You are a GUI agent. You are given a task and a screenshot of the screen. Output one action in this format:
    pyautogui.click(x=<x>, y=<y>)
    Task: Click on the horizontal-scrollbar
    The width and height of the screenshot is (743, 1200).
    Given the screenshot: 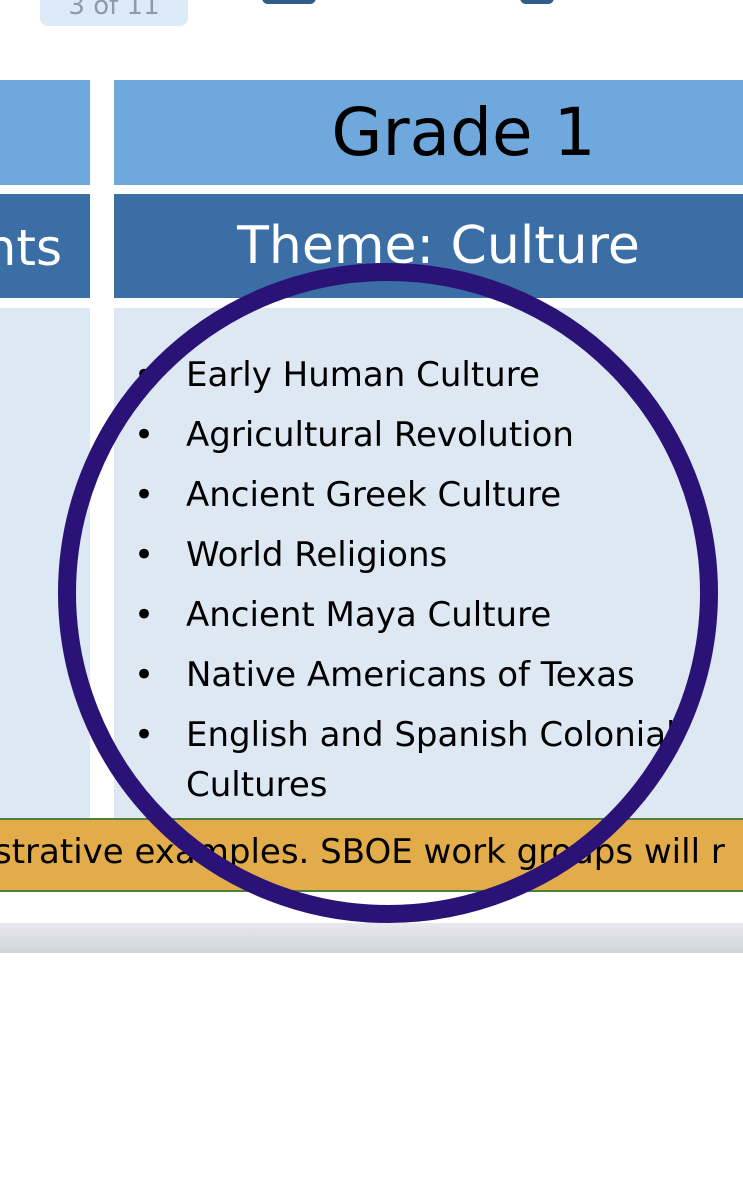 What is the action you would take?
    pyautogui.click(x=371, y=938)
    